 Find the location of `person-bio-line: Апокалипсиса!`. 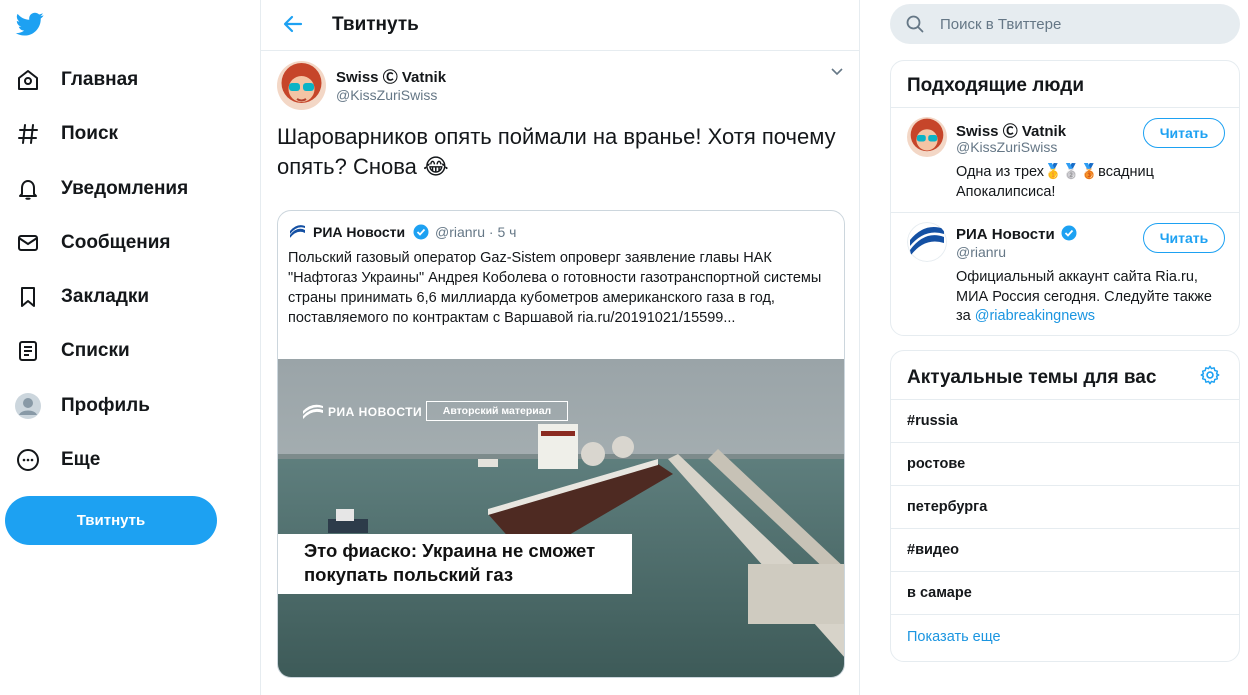

person-bio-line: Апокалипсиса! is located at coordinates (1006, 191).